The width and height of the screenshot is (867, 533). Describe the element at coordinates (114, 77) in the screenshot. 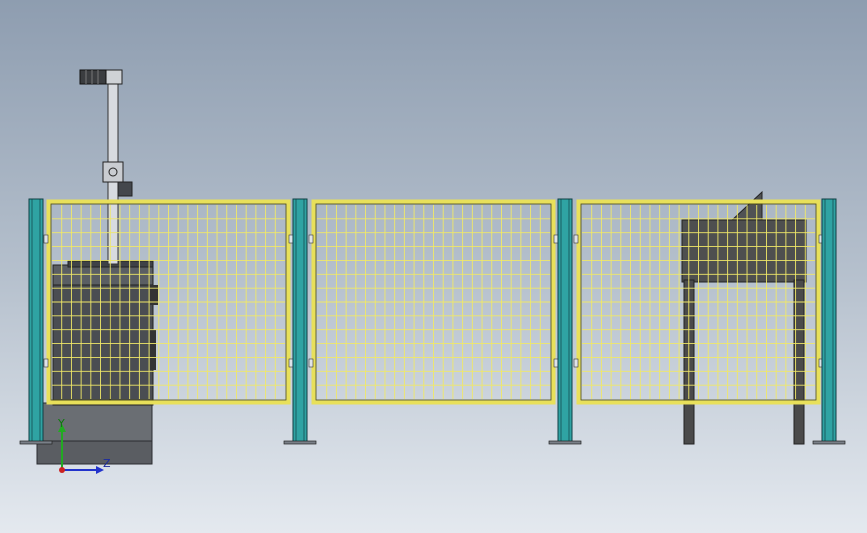

I see `column-head` at that location.